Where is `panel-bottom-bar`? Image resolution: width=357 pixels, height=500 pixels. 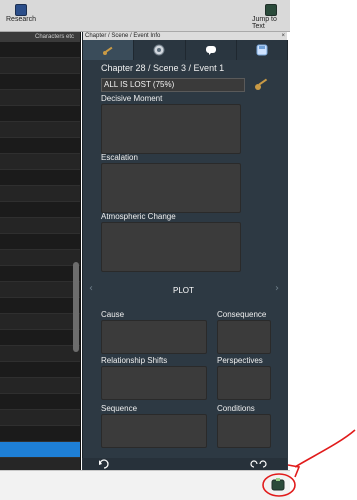
panel-bottom-bar is located at coordinates (184, 464).